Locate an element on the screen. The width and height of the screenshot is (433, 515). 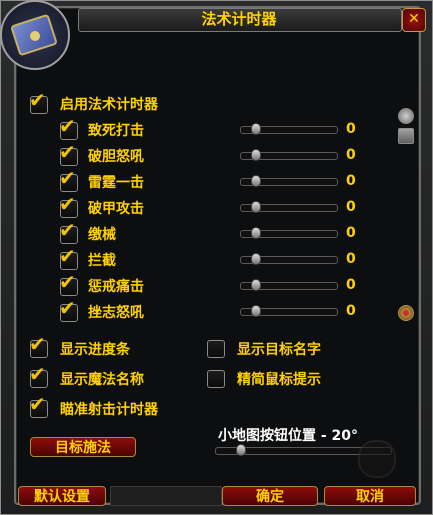
scroll-down-button is located at coordinates (406, 313).